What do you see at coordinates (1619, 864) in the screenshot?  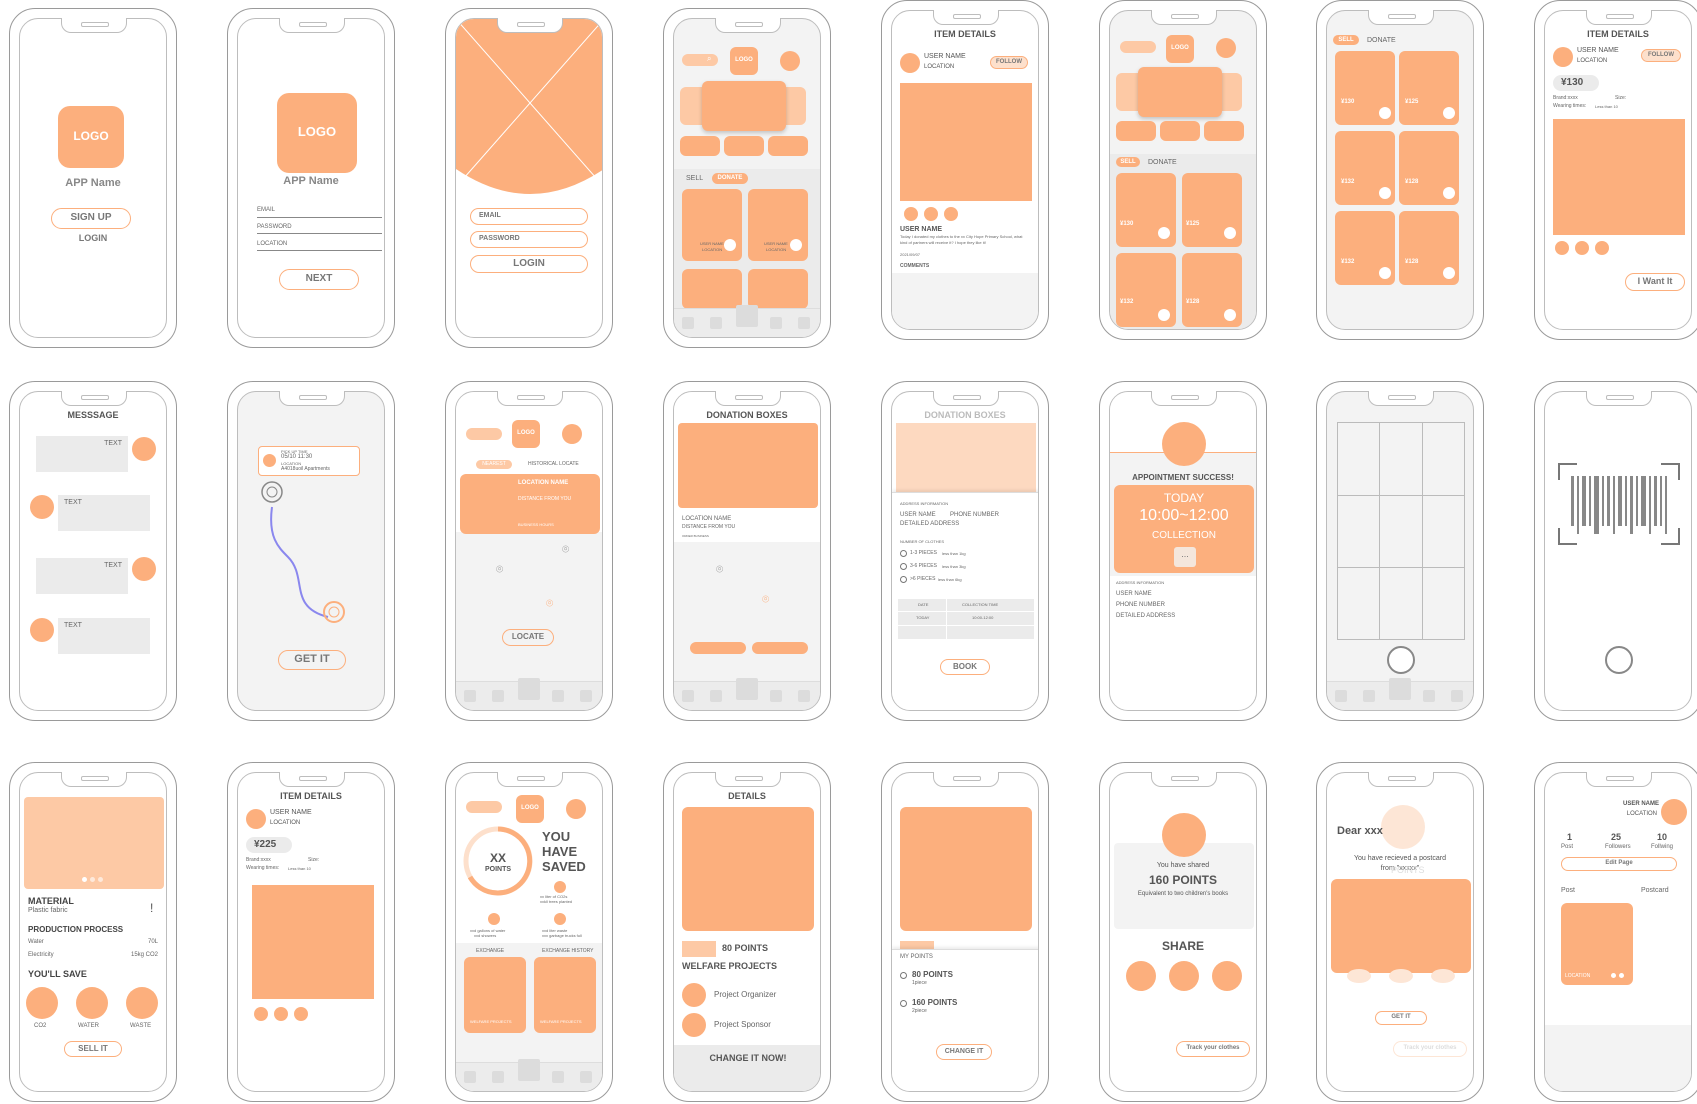 I see `edit-page-button: Edit Page` at bounding box center [1619, 864].